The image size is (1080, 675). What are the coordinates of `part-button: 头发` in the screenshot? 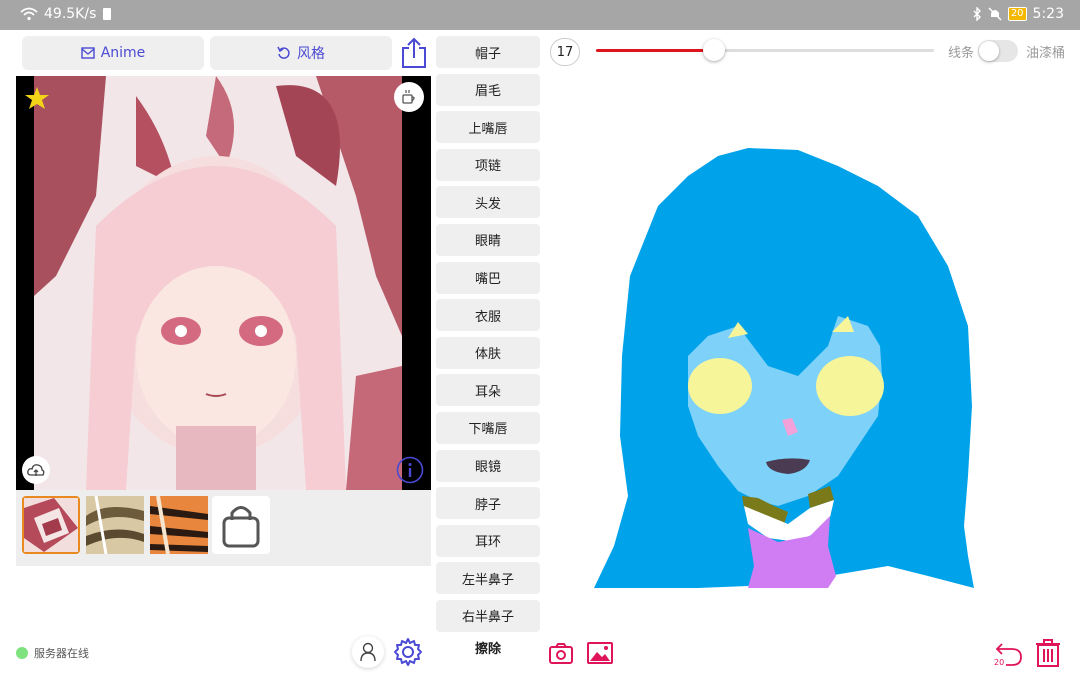 It's located at (488, 202).